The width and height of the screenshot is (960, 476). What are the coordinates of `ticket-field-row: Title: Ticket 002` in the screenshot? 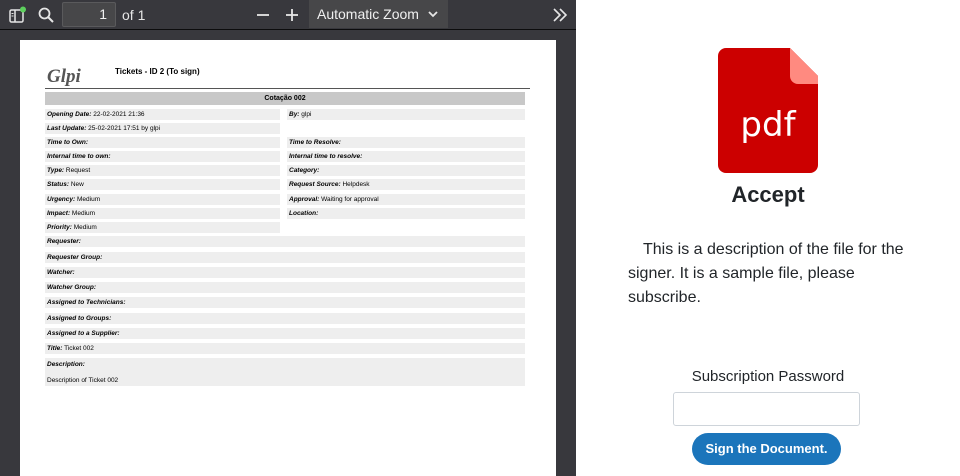 It's located at (285, 348).